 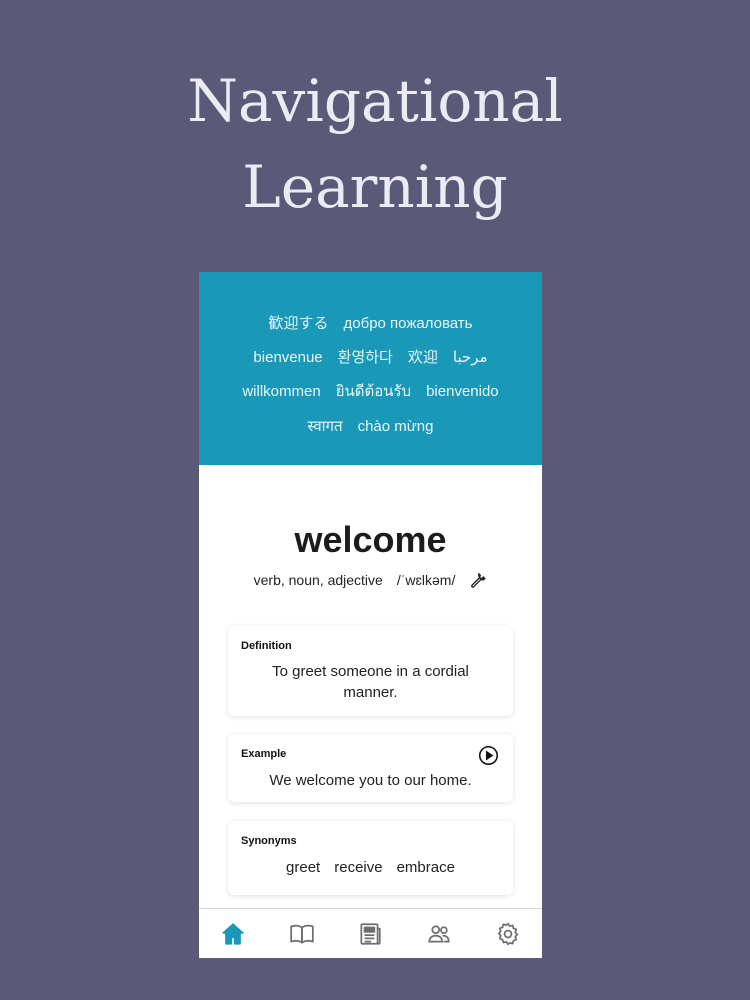 What do you see at coordinates (370, 682) in the screenshot?
I see `definition-text: To greet someone in a cordial manner.` at bounding box center [370, 682].